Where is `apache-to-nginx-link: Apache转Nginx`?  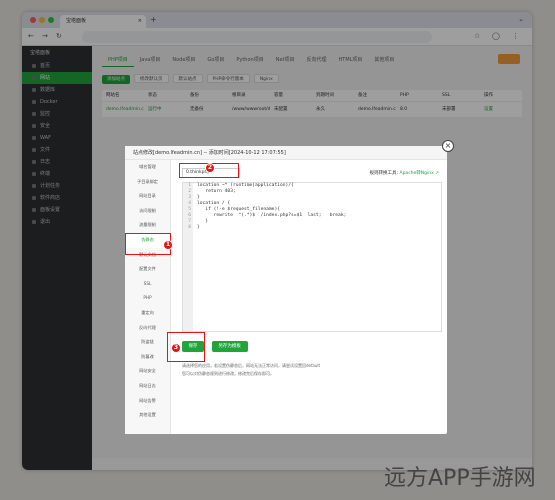 apache-to-nginx-link: Apache转Nginx is located at coordinates (417, 173).